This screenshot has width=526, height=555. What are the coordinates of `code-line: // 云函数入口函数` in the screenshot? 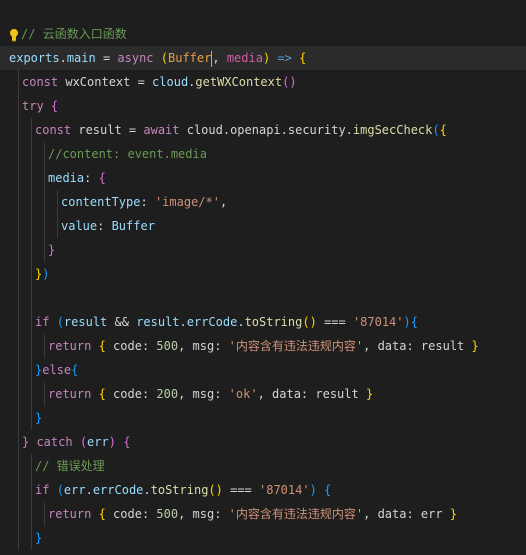 It's located at (263, 34).